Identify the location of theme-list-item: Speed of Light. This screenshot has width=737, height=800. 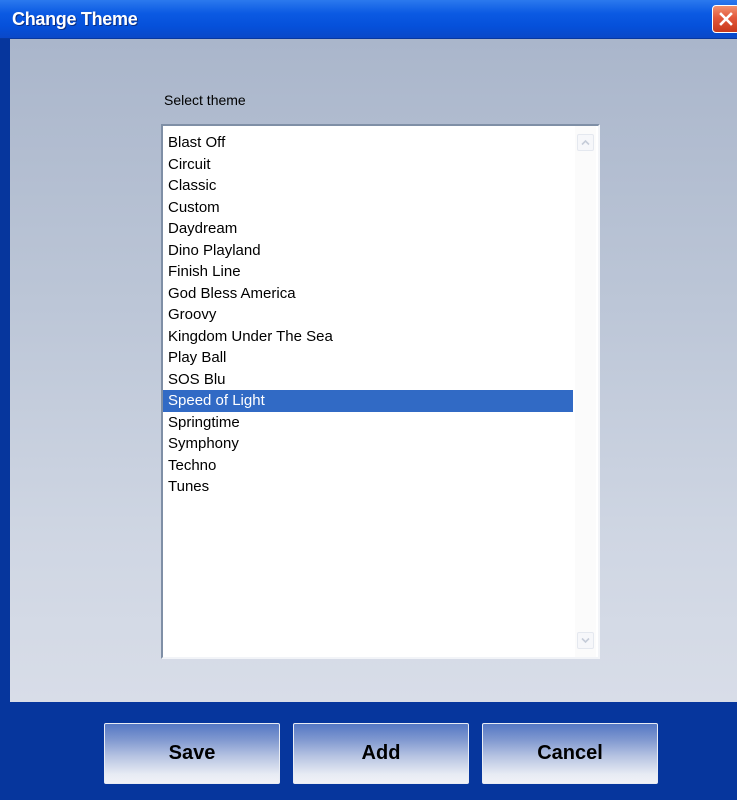
(368, 401).